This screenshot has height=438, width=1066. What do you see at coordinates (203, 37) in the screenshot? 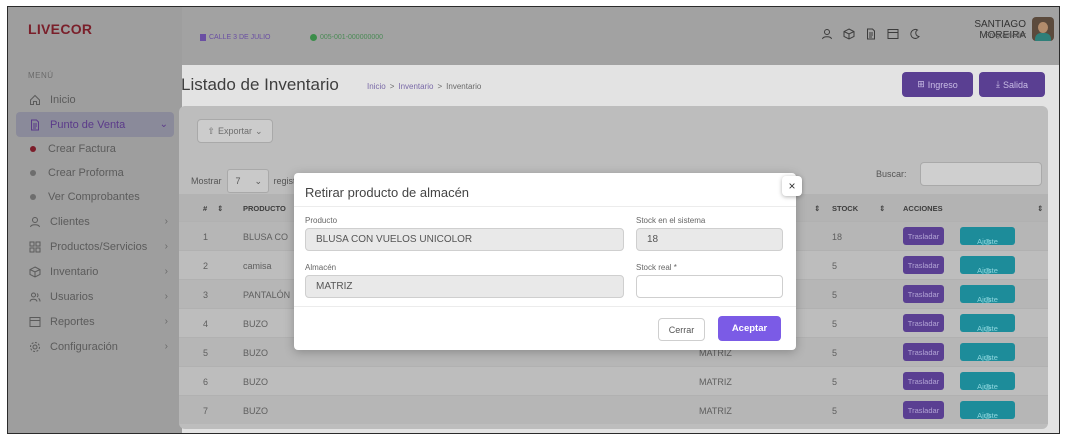
I see `store-icon` at bounding box center [203, 37].